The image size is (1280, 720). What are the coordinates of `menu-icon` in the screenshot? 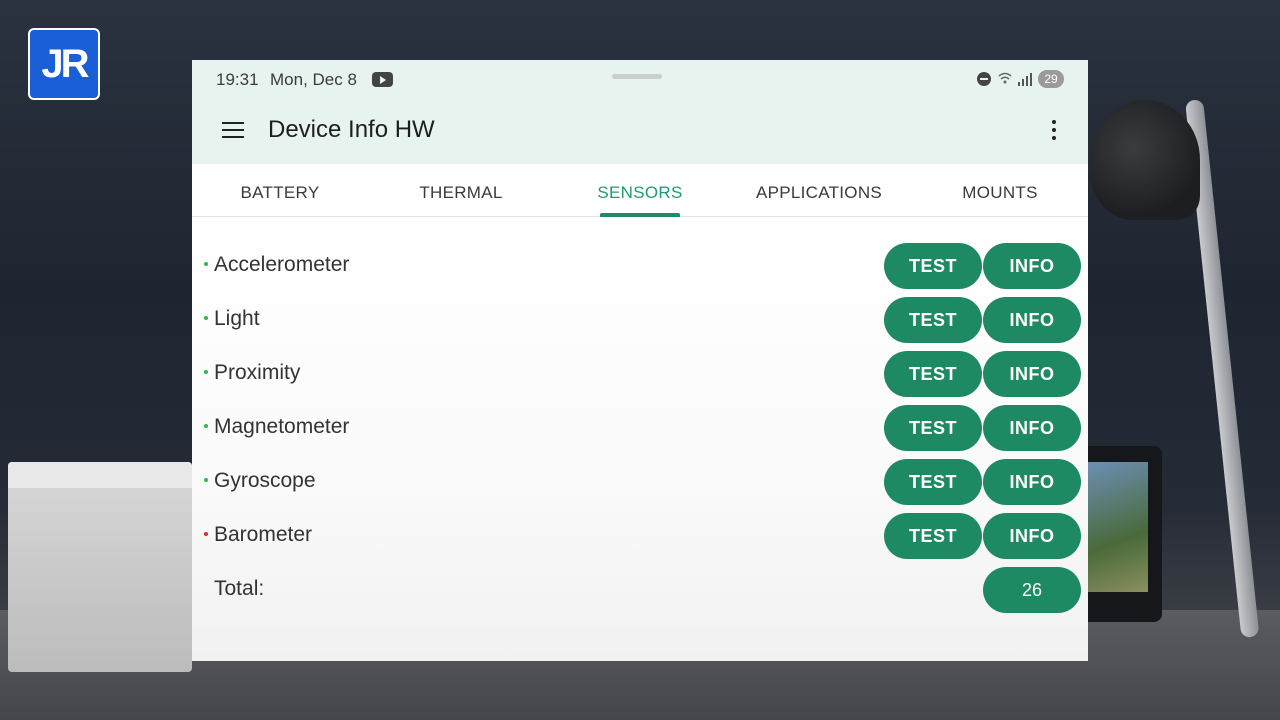 It's located at (233, 131).